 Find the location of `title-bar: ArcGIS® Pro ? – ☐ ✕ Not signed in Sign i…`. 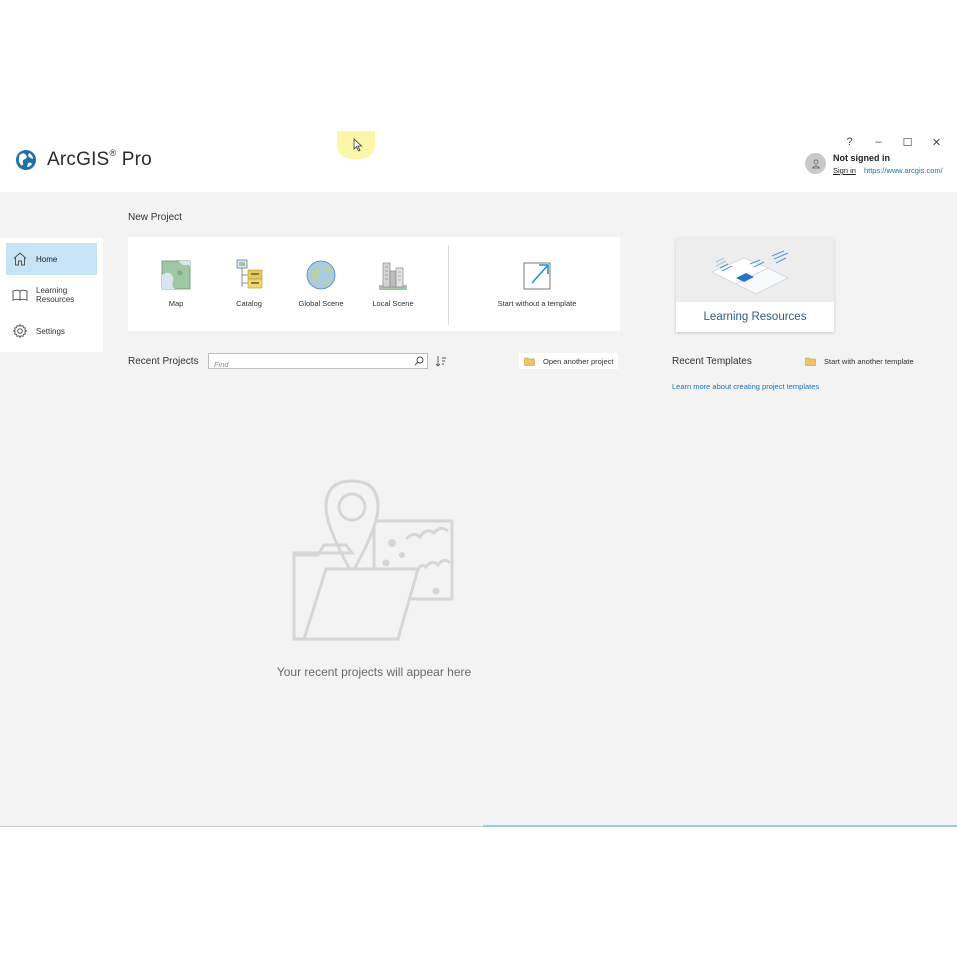

title-bar: ArcGIS® Pro ? – ☐ ✕ Not signed in Sign i… is located at coordinates (478, 161).